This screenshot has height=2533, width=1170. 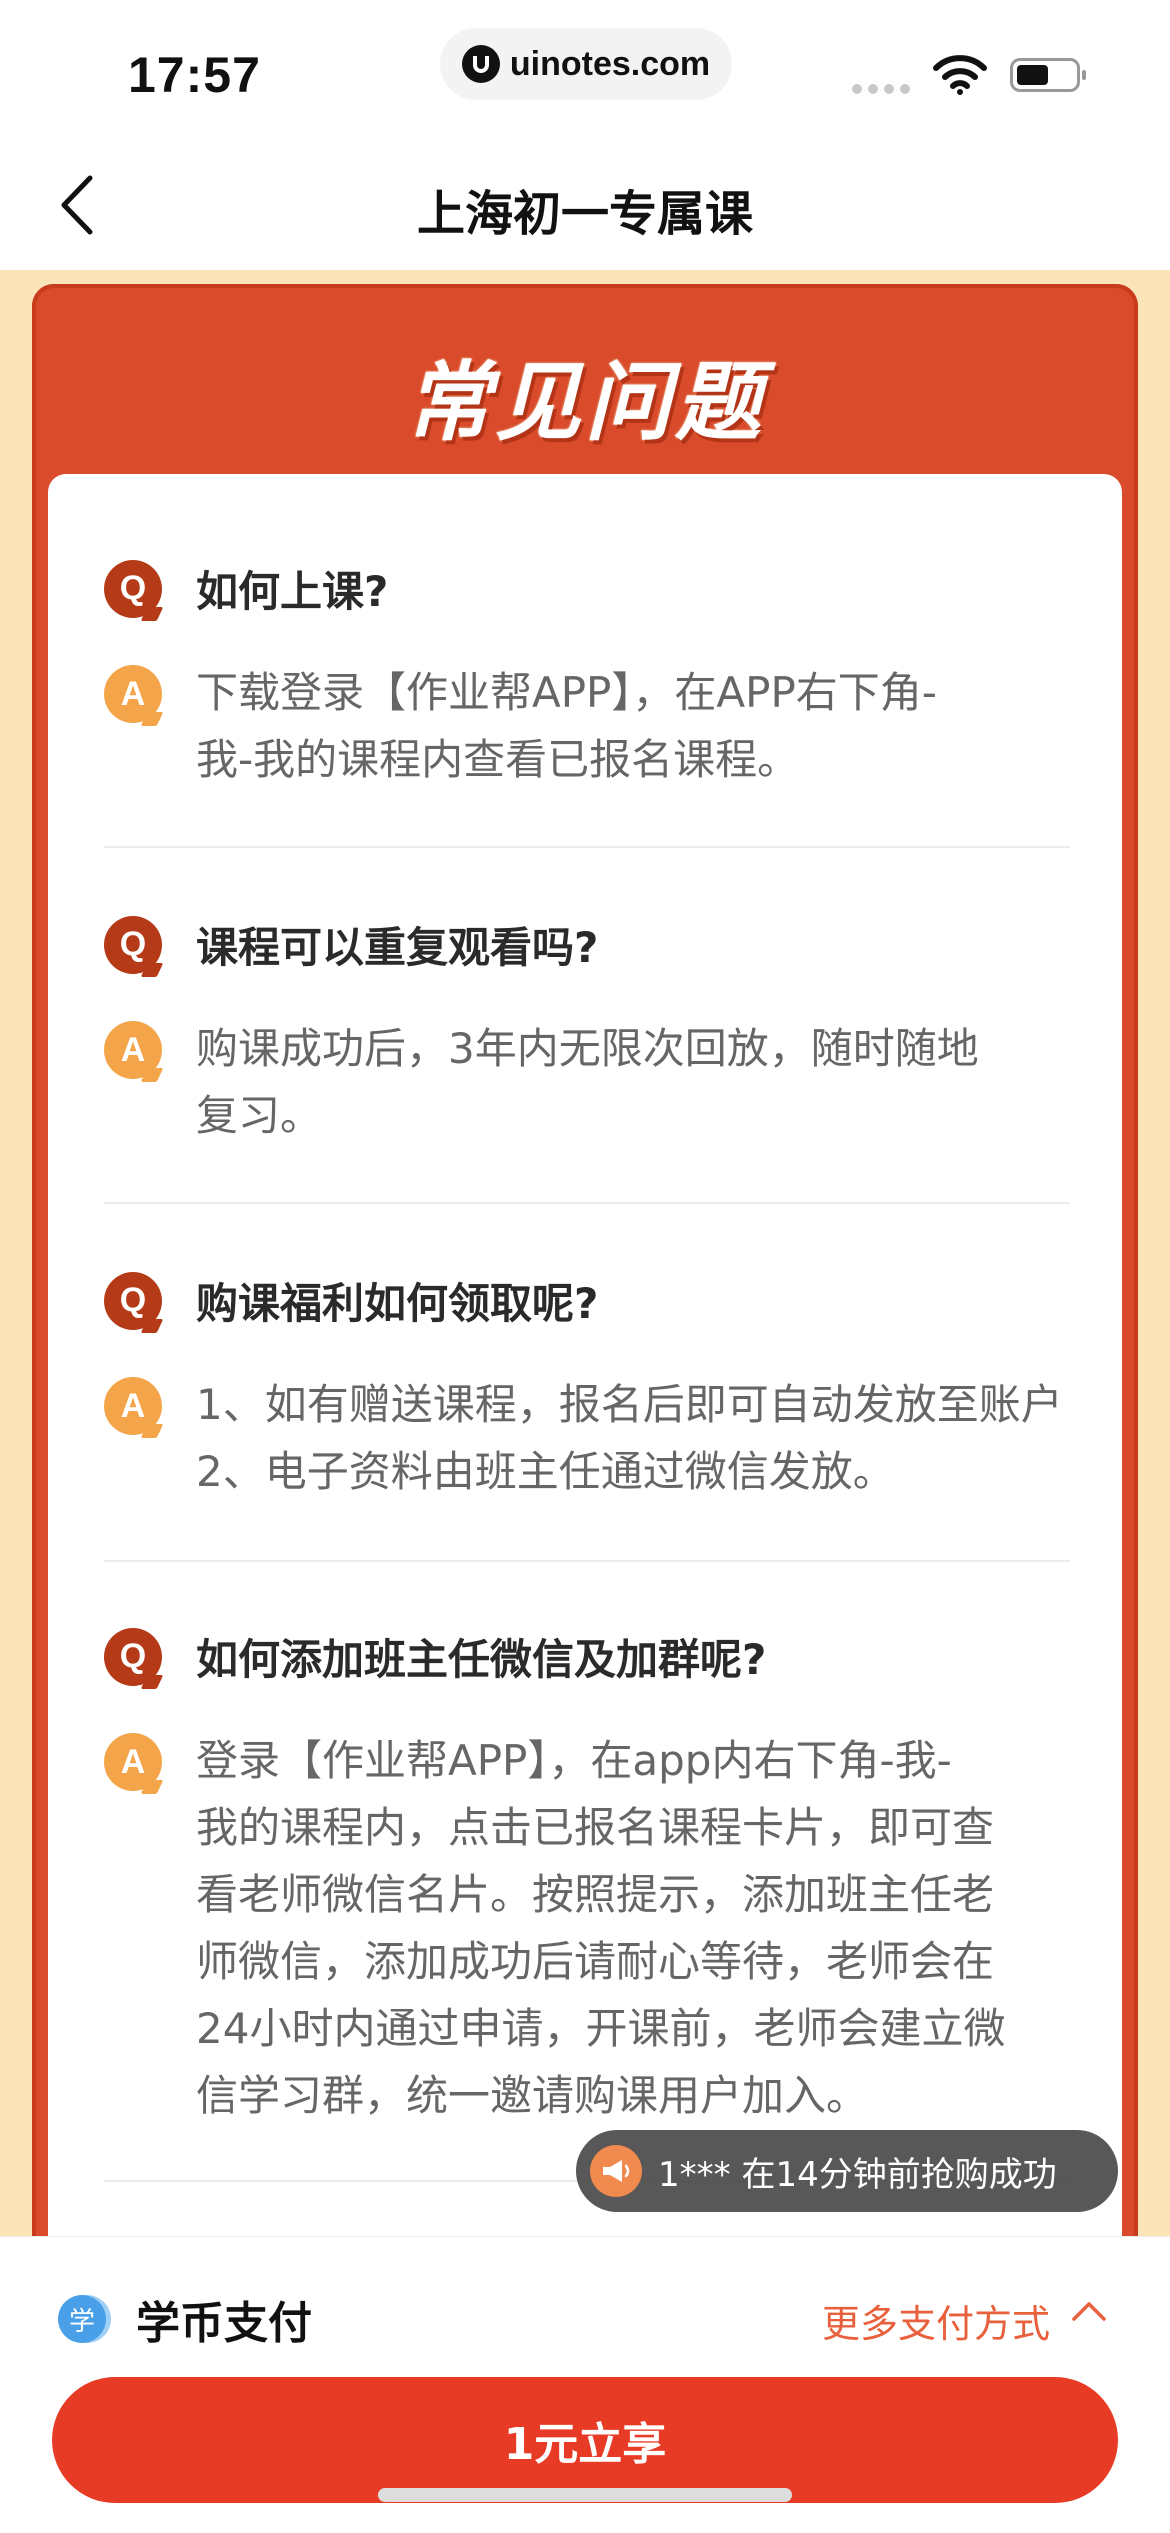 I want to click on url-pill: uinotes.com, so click(x=586, y=64).